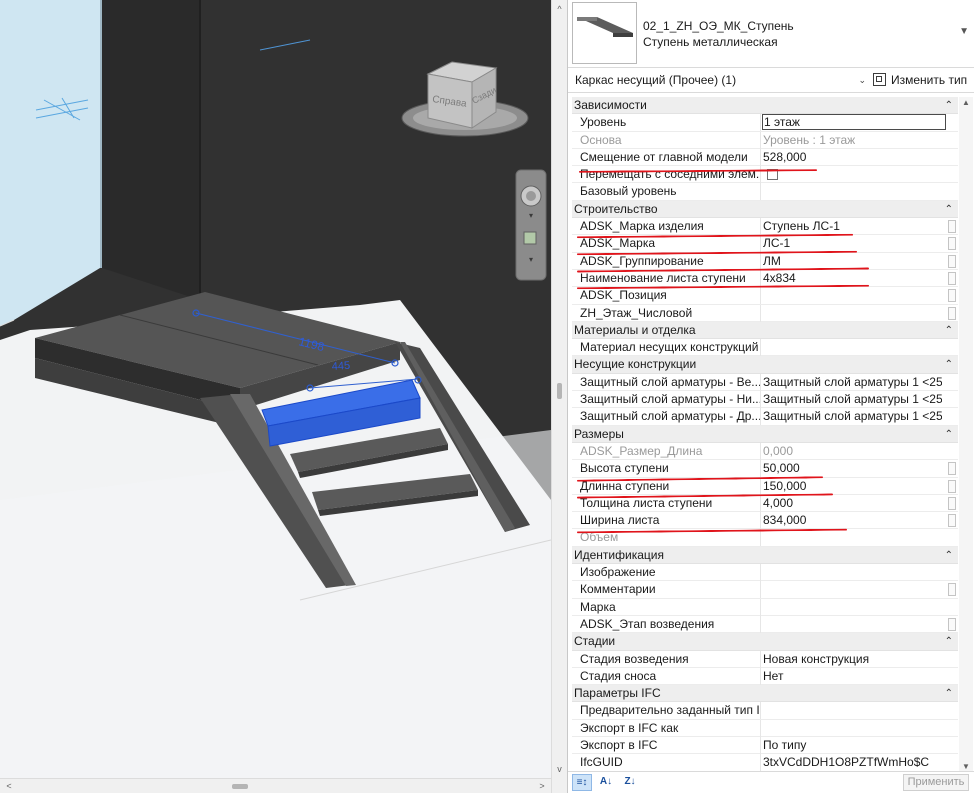  I want to click on category-header: Материалы и отделка ⌃, so click(765, 330).